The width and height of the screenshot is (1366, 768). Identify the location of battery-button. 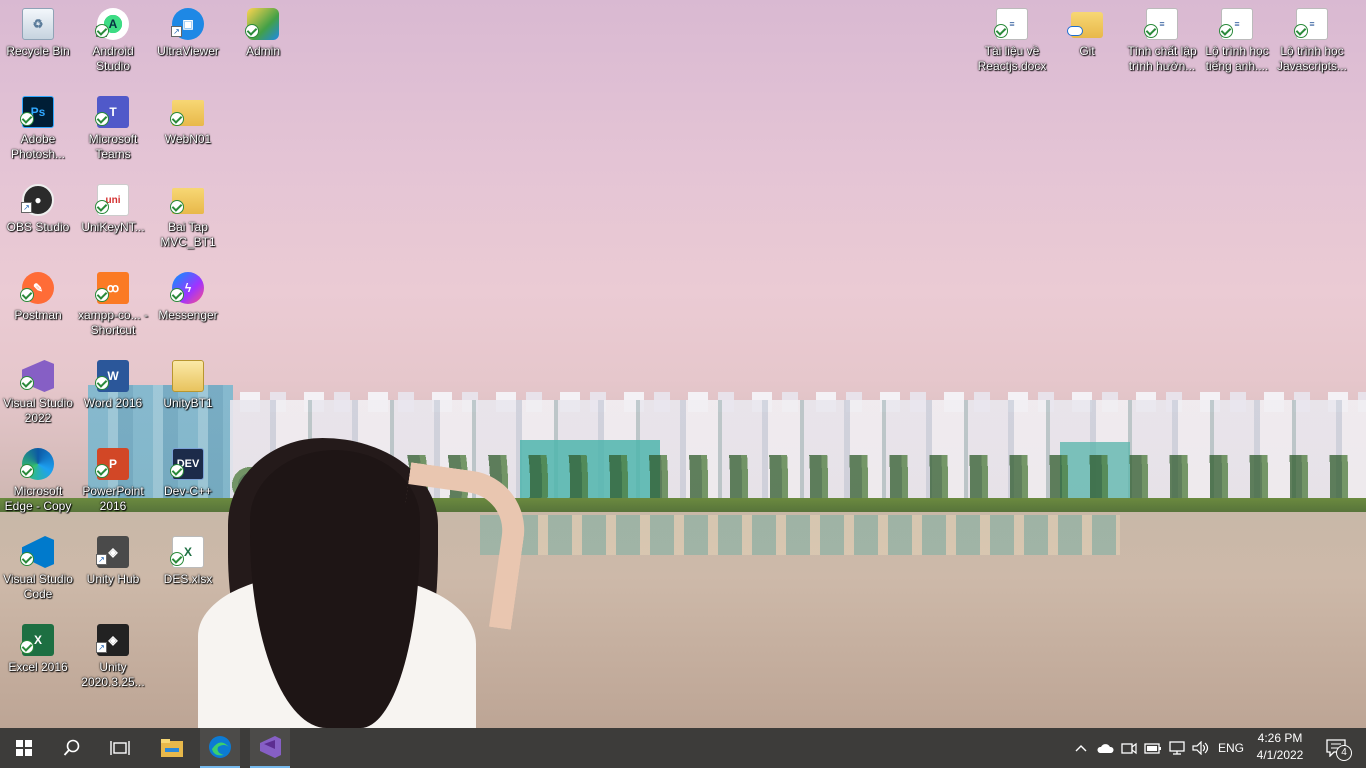
(1153, 748).